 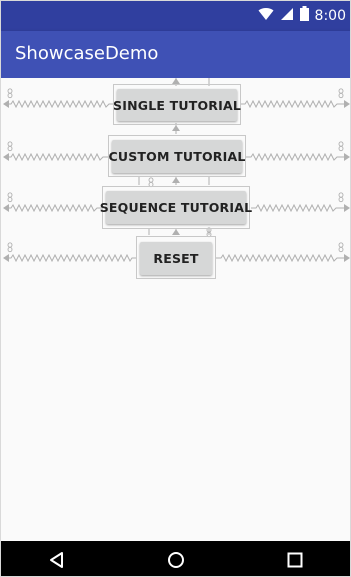 I want to click on signal-icon, so click(x=287, y=16).